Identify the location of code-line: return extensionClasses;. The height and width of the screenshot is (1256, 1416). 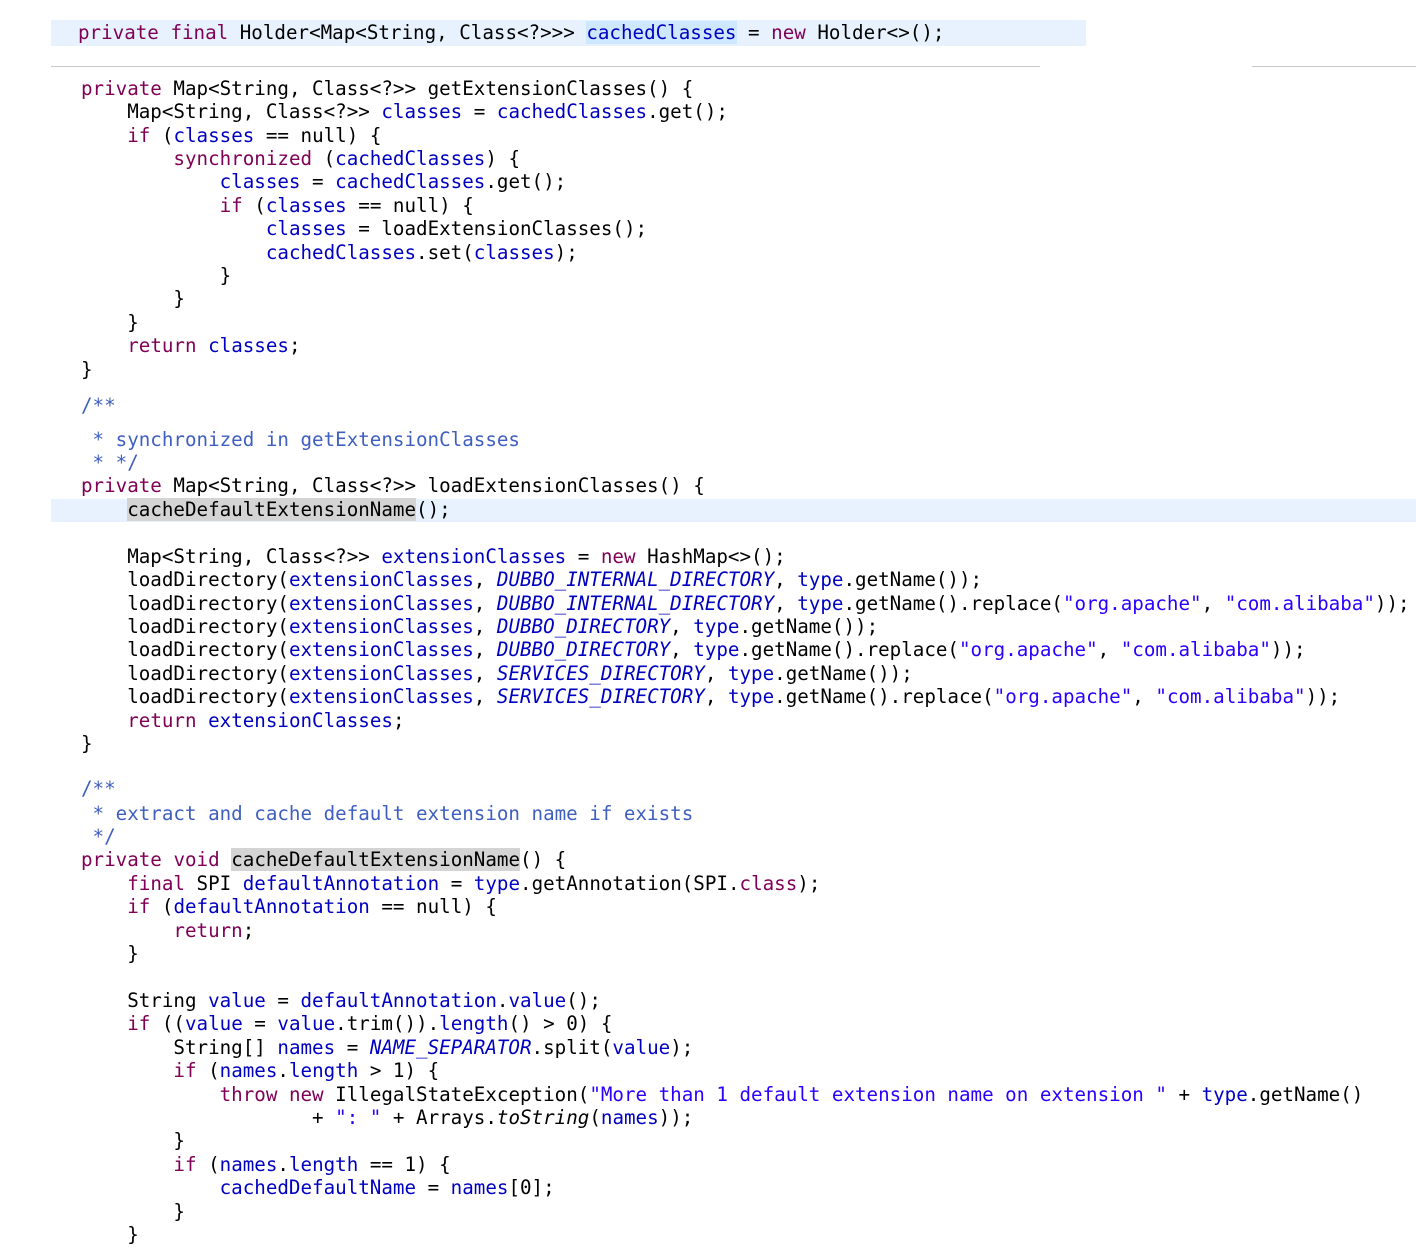
(266, 720).